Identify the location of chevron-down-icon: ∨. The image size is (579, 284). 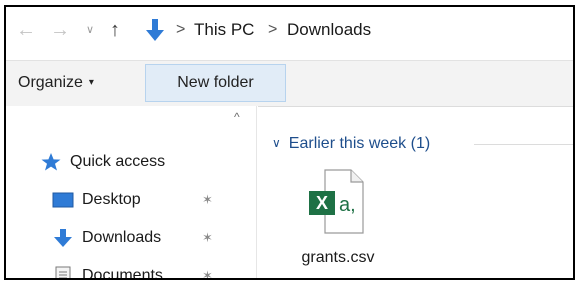
(276, 143).